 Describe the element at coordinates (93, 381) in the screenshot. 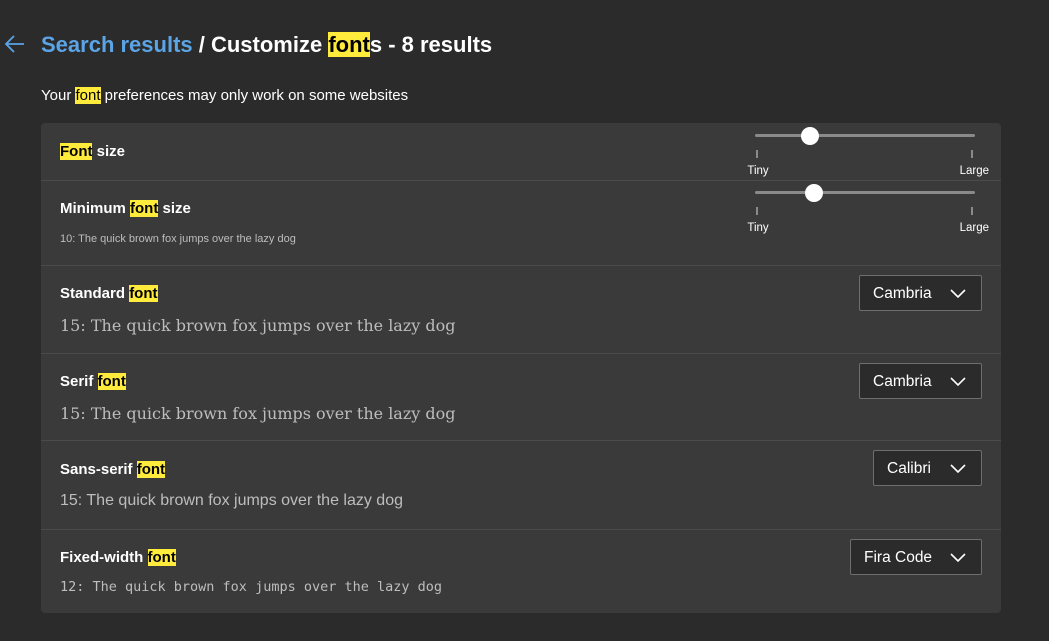

I see `serif-font-label: Serif font` at that location.